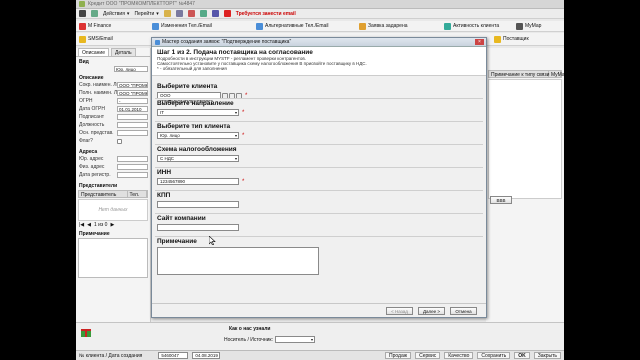 The image size is (640, 360). What do you see at coordinates (200, 131) in the screenshot?
I see `client-type-field-group: Выберите тип клиента Юр. лицо ▾ *` at bounding box center [200, 131].